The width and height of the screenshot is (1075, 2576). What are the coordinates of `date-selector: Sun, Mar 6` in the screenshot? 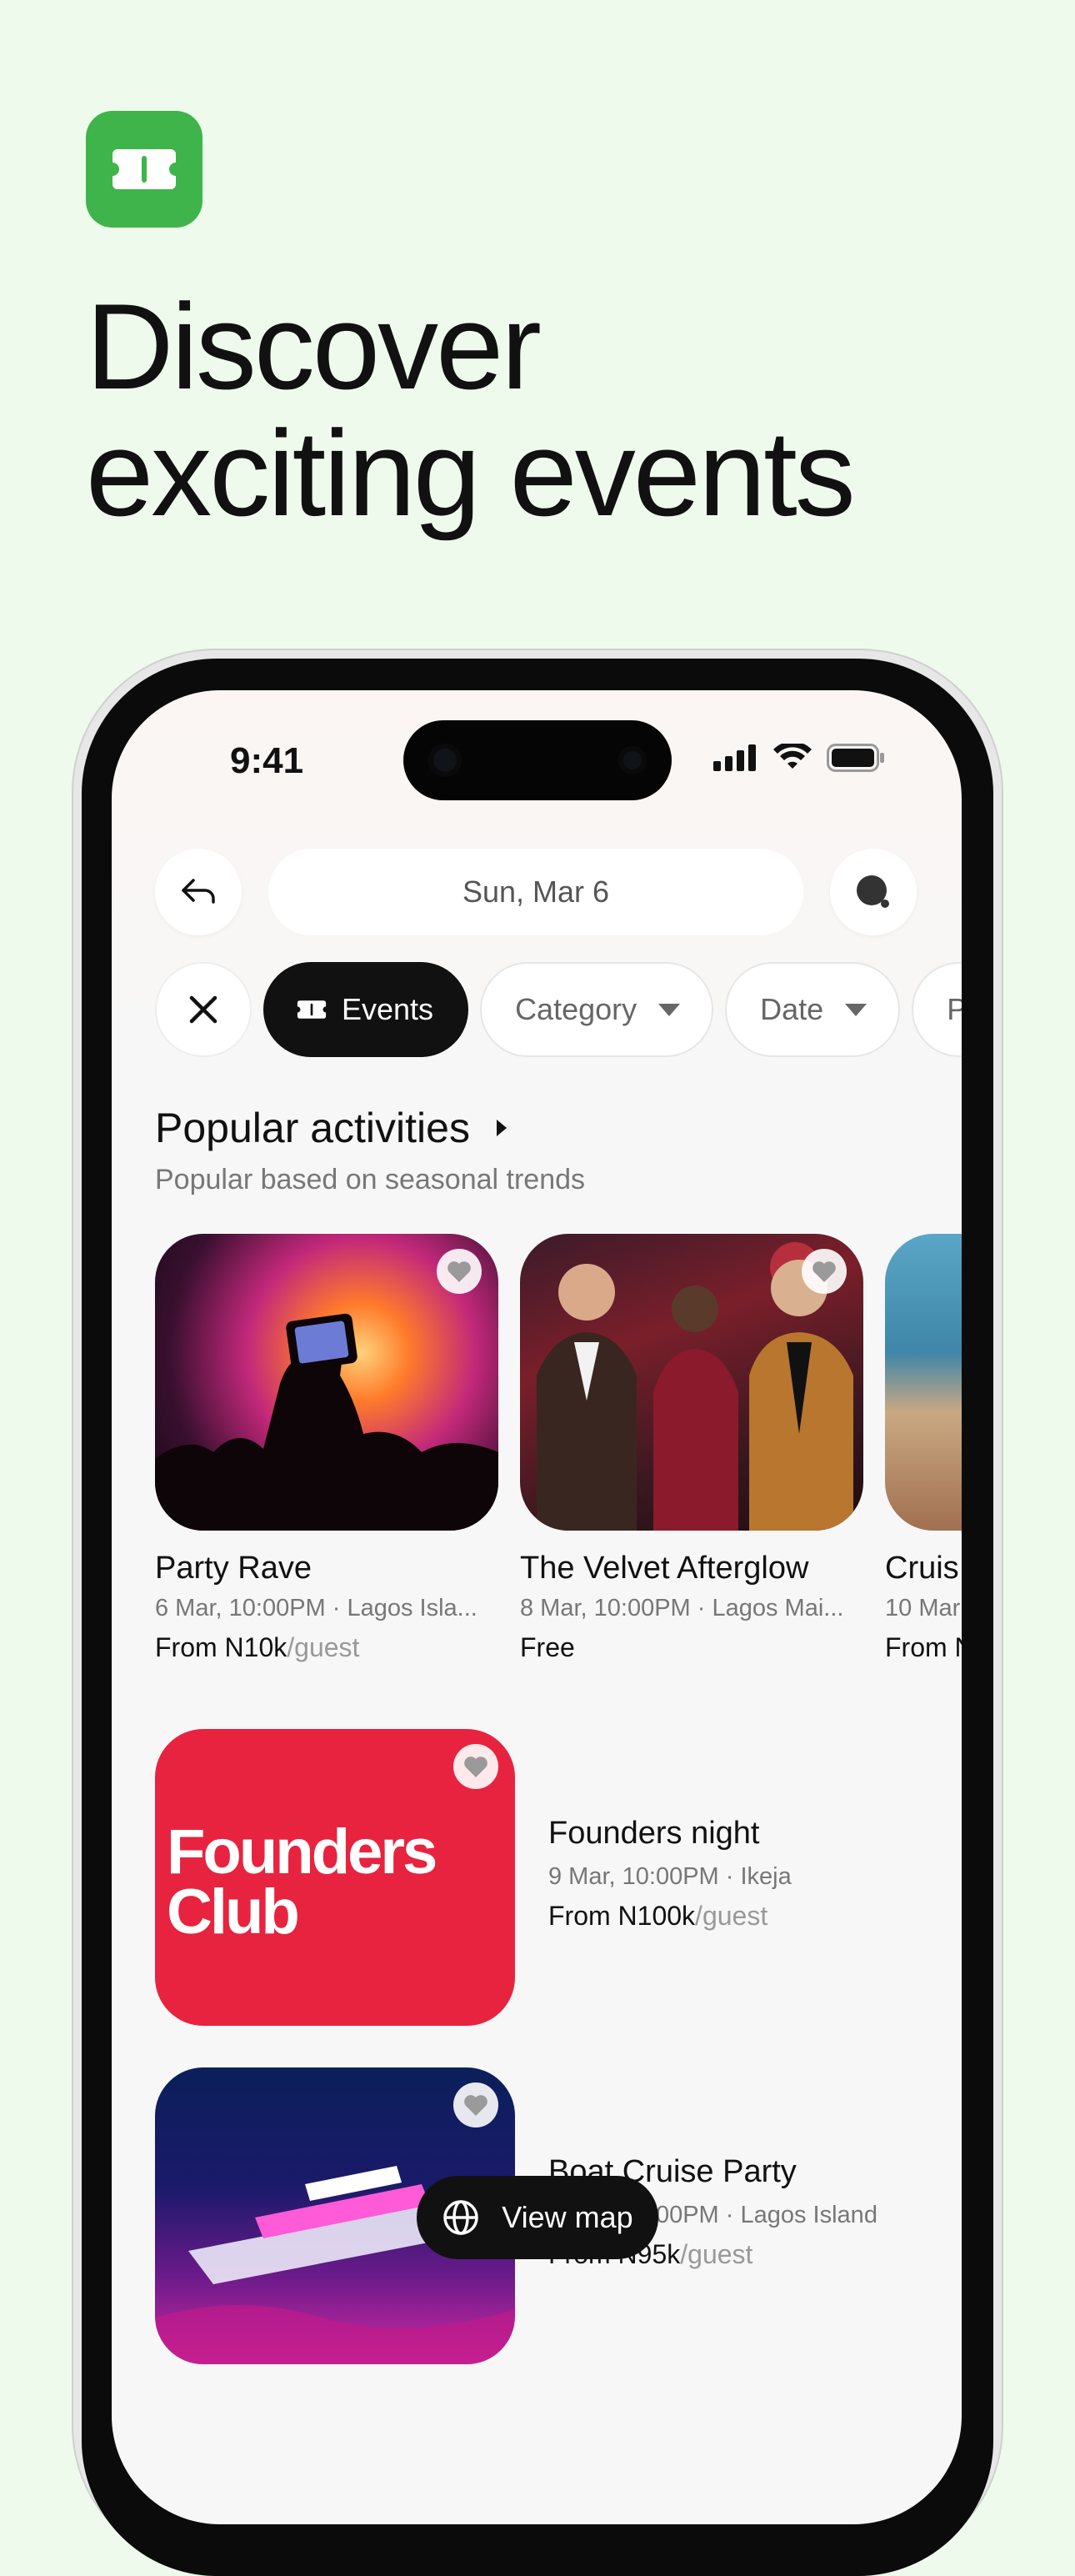 It's located at (535, 892).